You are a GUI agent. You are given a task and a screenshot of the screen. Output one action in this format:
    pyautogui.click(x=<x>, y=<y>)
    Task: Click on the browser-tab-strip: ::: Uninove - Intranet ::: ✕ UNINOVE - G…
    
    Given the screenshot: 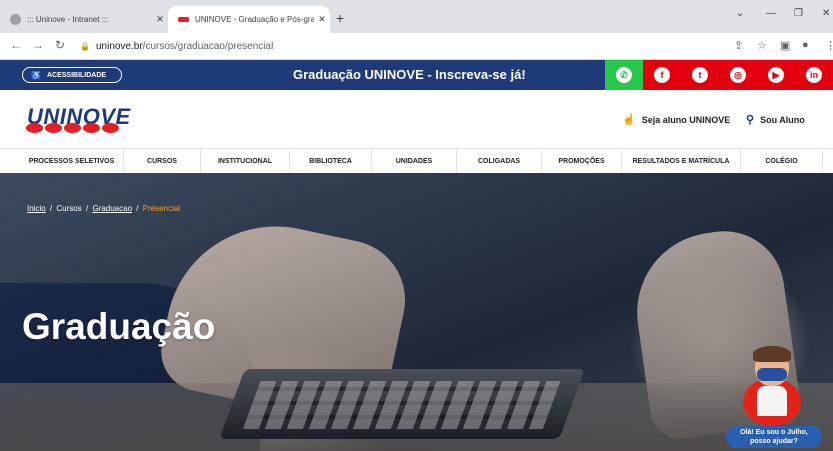 What is the action you would take?
    pyautogui.click(x=416, y=16)
    